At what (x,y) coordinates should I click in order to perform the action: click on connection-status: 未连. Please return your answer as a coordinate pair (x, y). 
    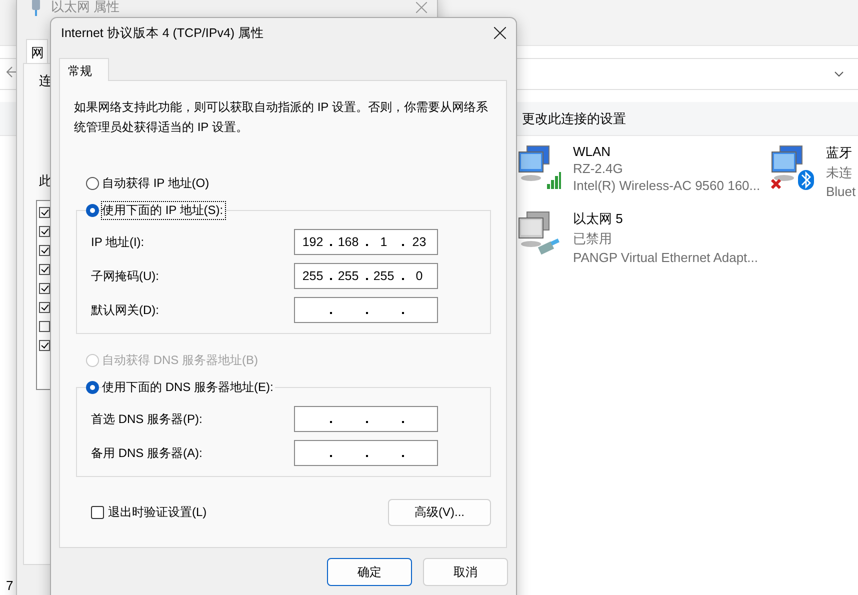
    Looking at the image, I should click on (839, 173).